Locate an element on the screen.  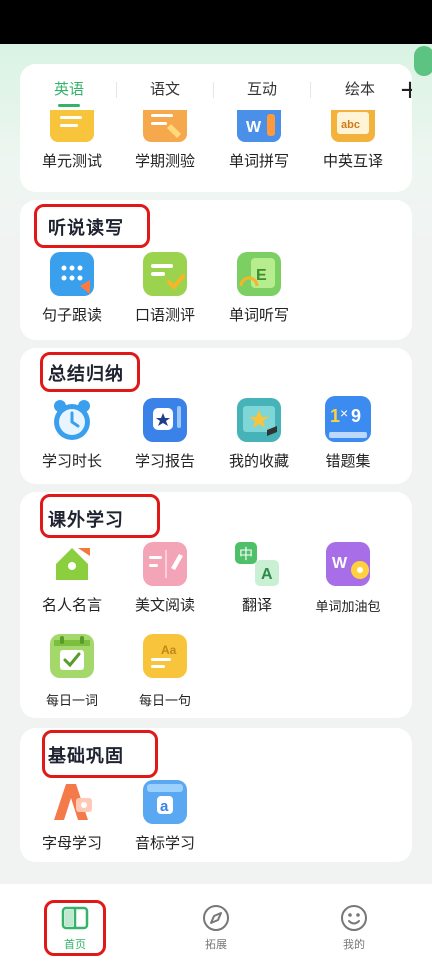
reading-icon is located at coordinates (165, 564).